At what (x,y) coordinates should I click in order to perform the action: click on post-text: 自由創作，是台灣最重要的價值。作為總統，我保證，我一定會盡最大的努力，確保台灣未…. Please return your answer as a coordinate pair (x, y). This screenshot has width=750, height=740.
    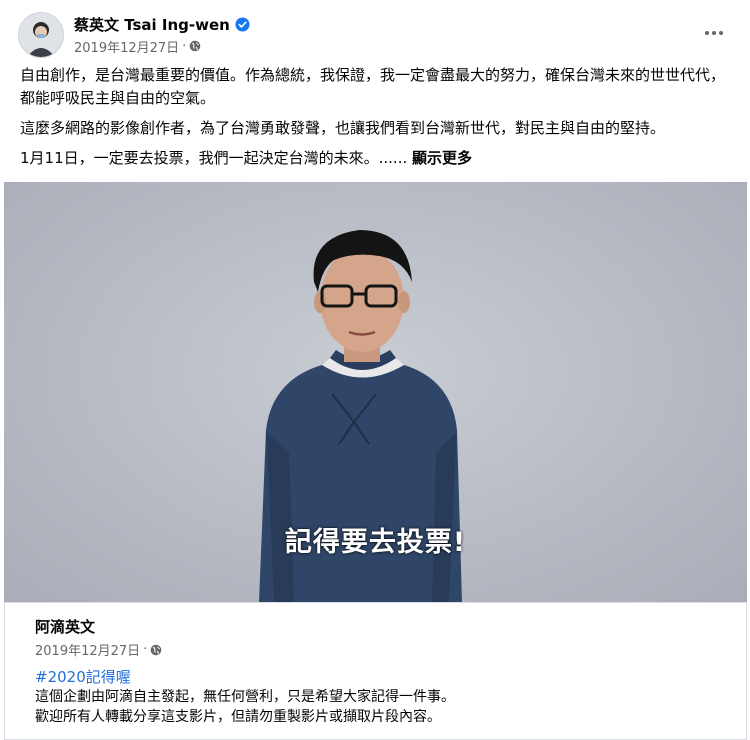
    Looking at the image, I should click on (376, 120).